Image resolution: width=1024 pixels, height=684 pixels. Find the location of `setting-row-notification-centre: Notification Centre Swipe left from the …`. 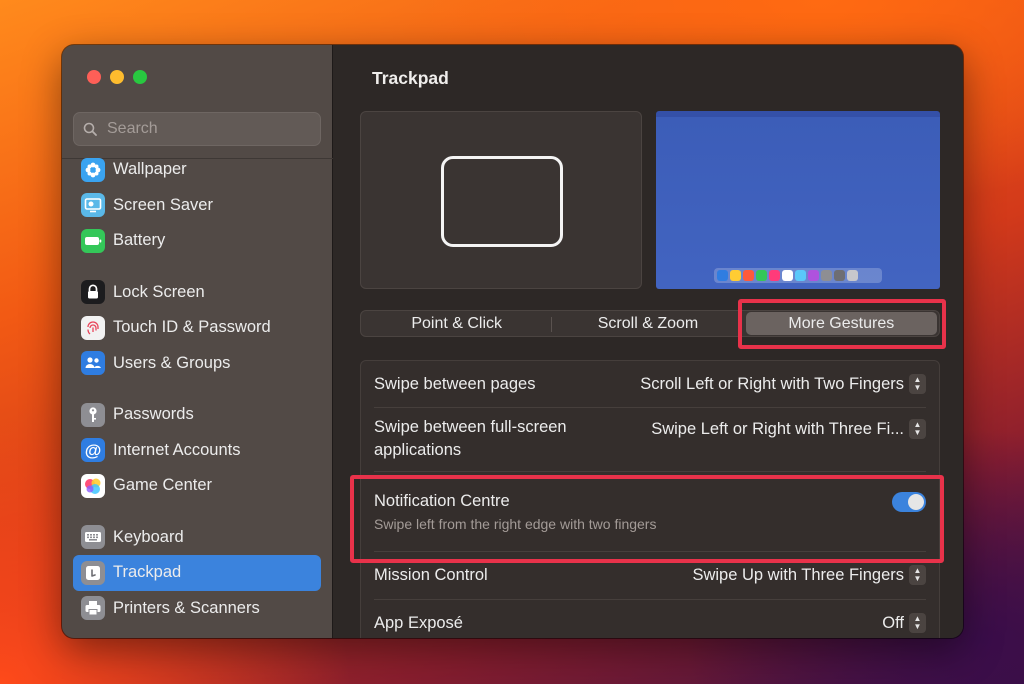

setting-row-notification-centre: Notification Centre Swipe left from the … is located at coordinates (650, 511).